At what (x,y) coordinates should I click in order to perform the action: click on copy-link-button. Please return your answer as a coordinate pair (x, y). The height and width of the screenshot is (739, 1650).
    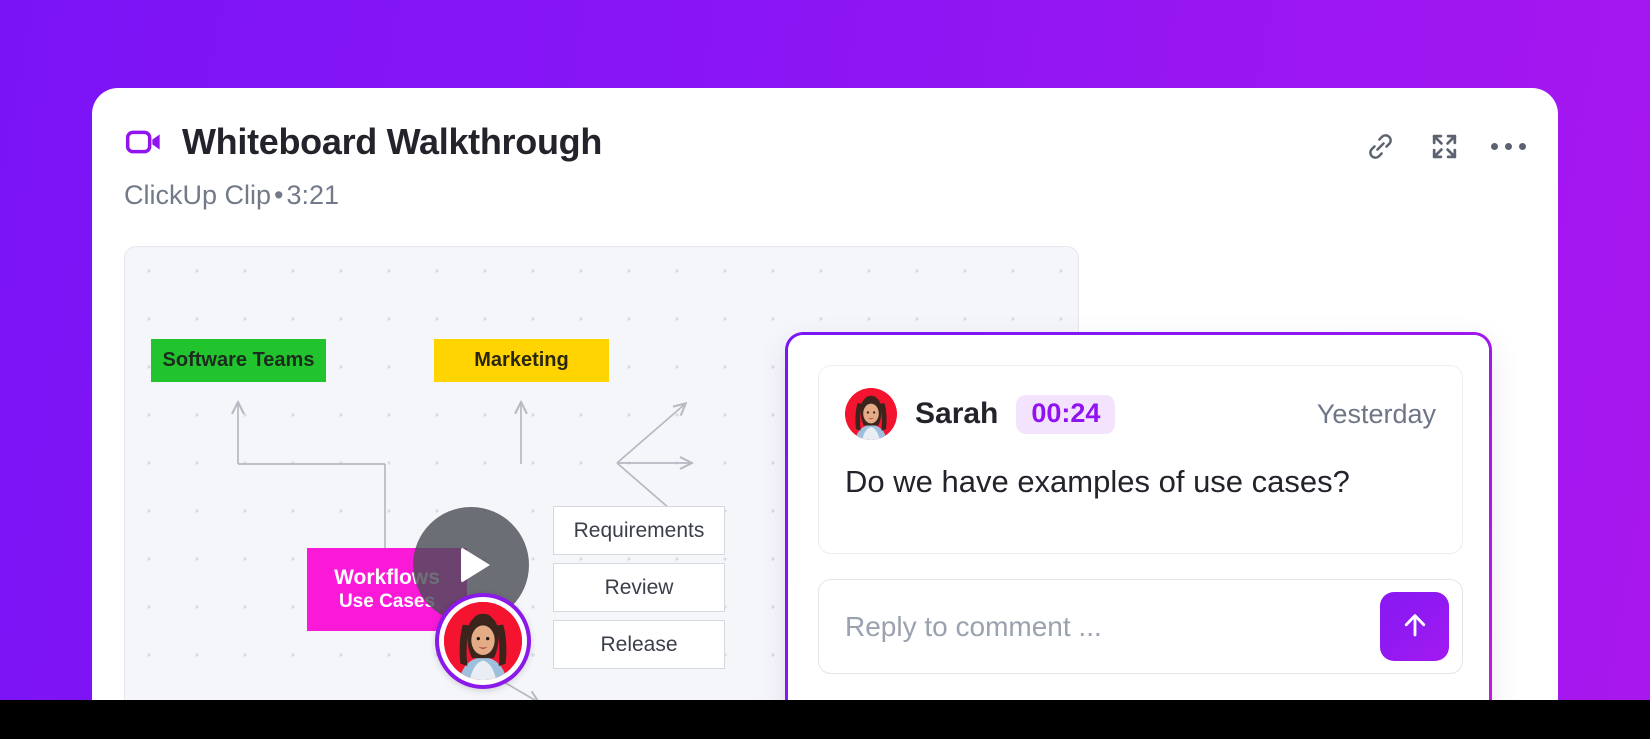
    Looking at the image, I should click on (1380, 146).